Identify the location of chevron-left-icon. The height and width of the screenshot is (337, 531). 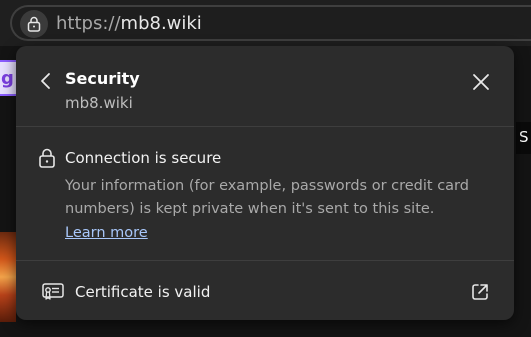
(46, 81).